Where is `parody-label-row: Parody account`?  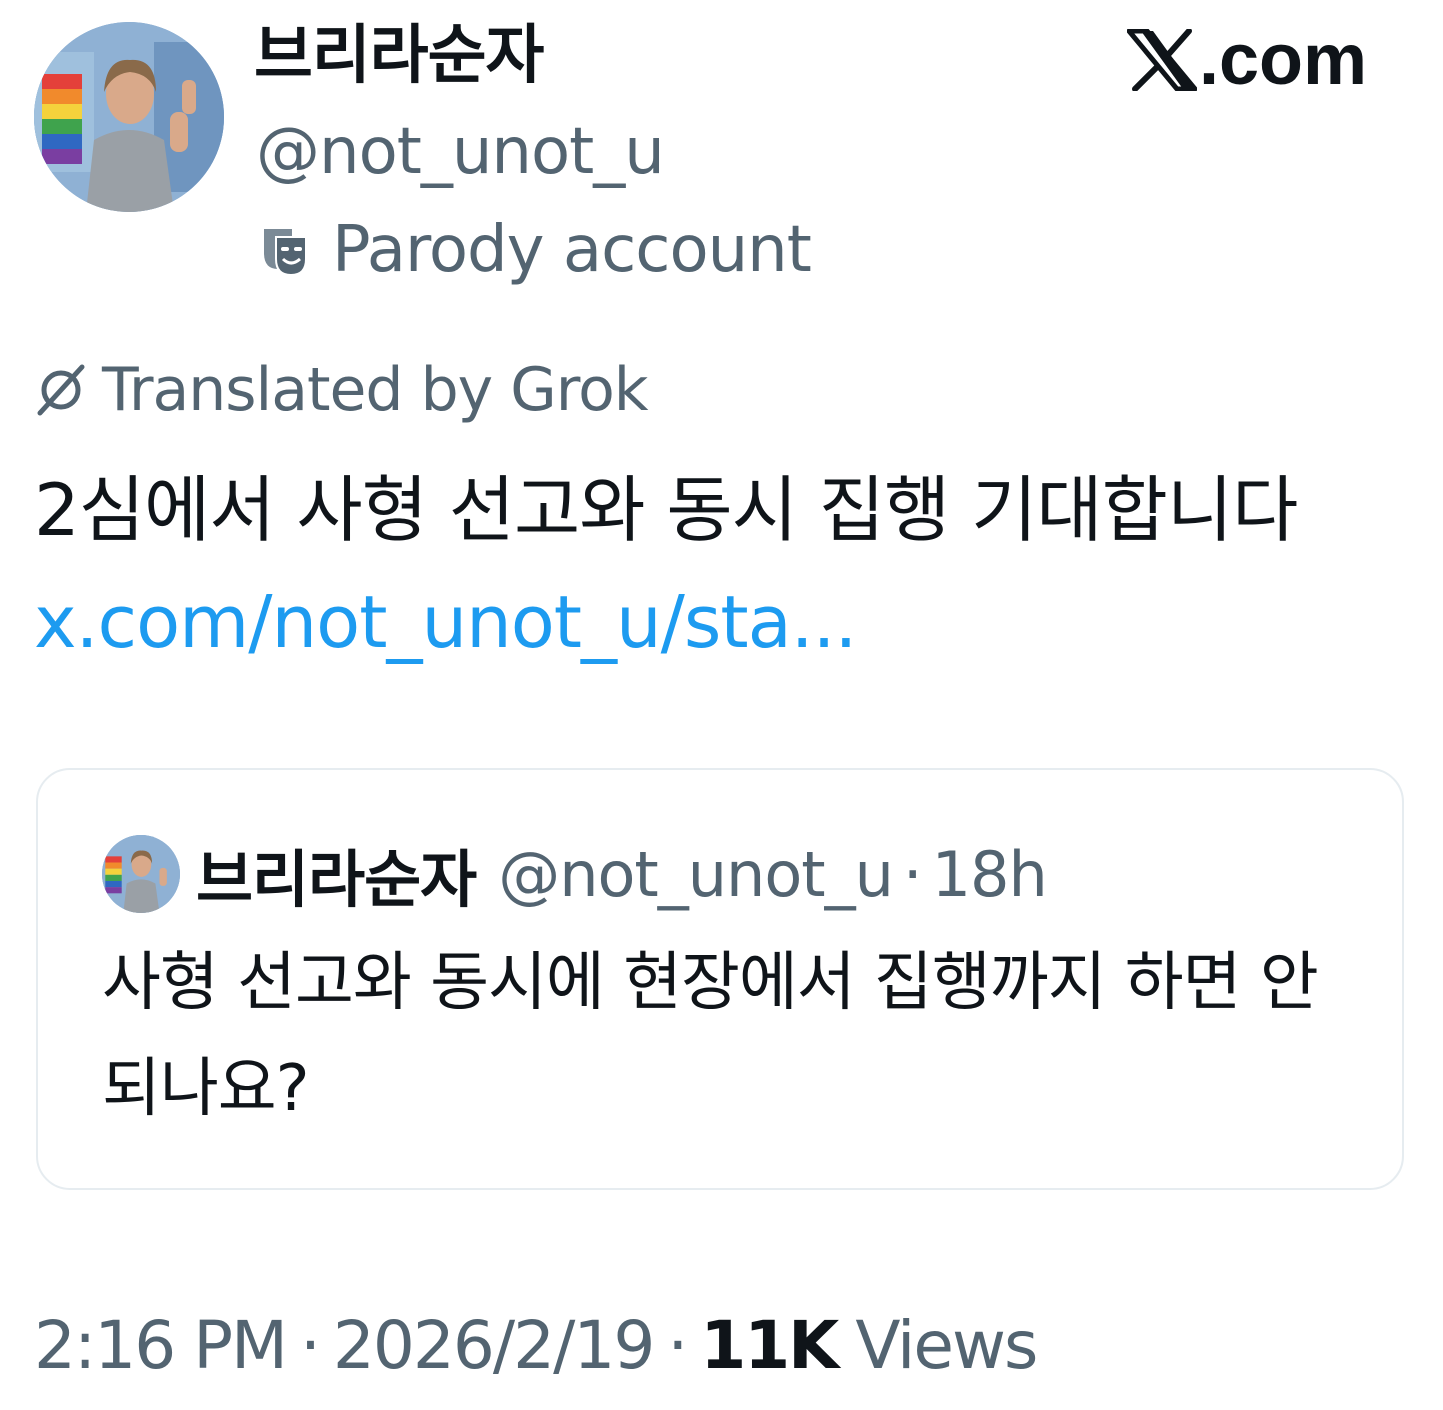
parody-label-row: Parody account is located at coordinates (535, 250).